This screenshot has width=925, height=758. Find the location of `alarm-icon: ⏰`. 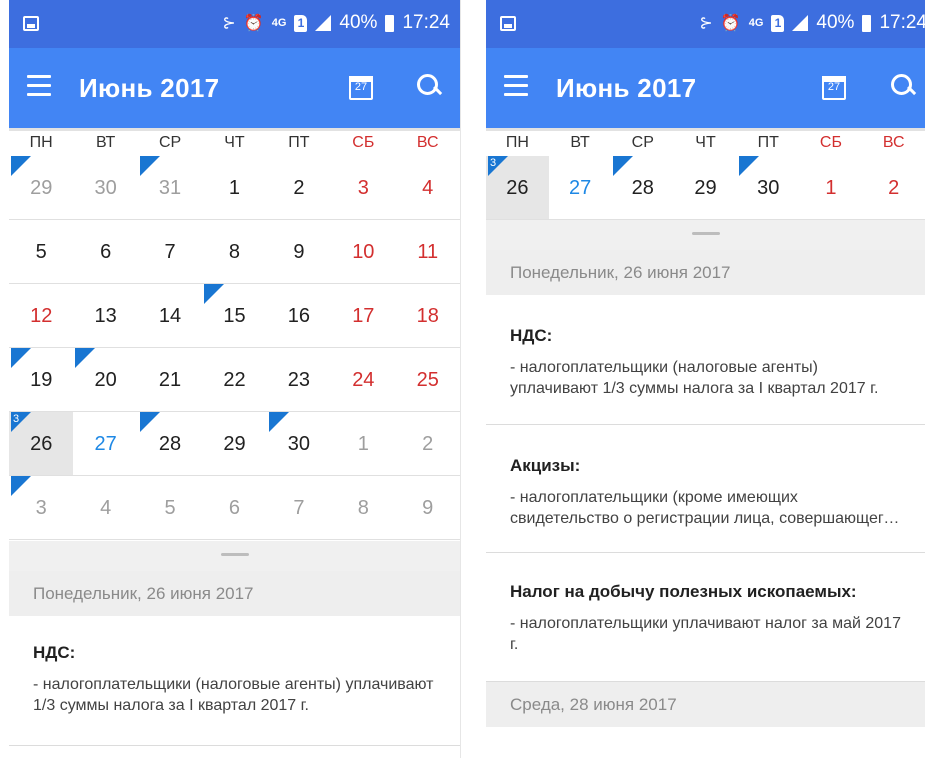

alarm-icon: ⏰ is located at coordinates (730, 23).